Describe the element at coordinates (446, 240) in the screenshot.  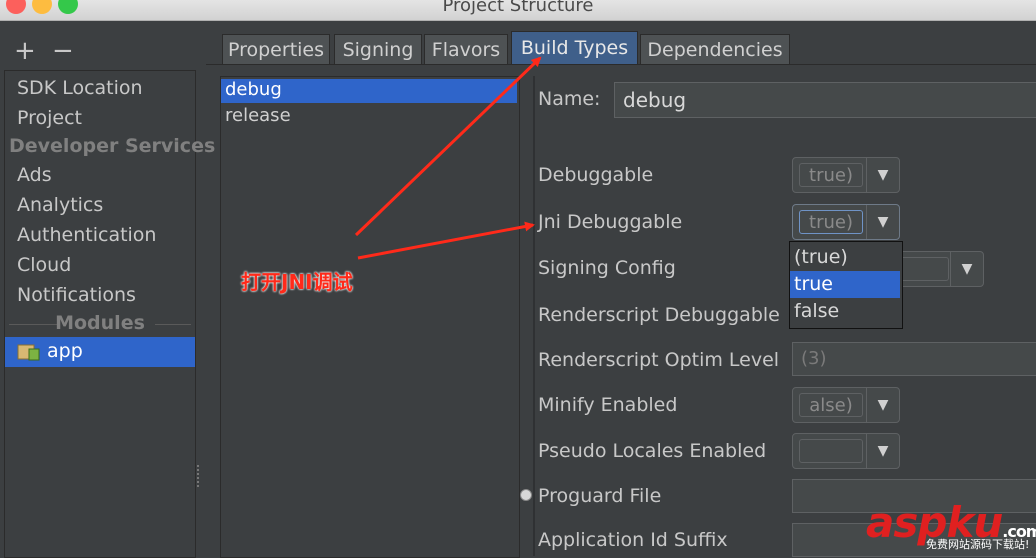
I see `arrow-to-jni-debuggable` at that location.